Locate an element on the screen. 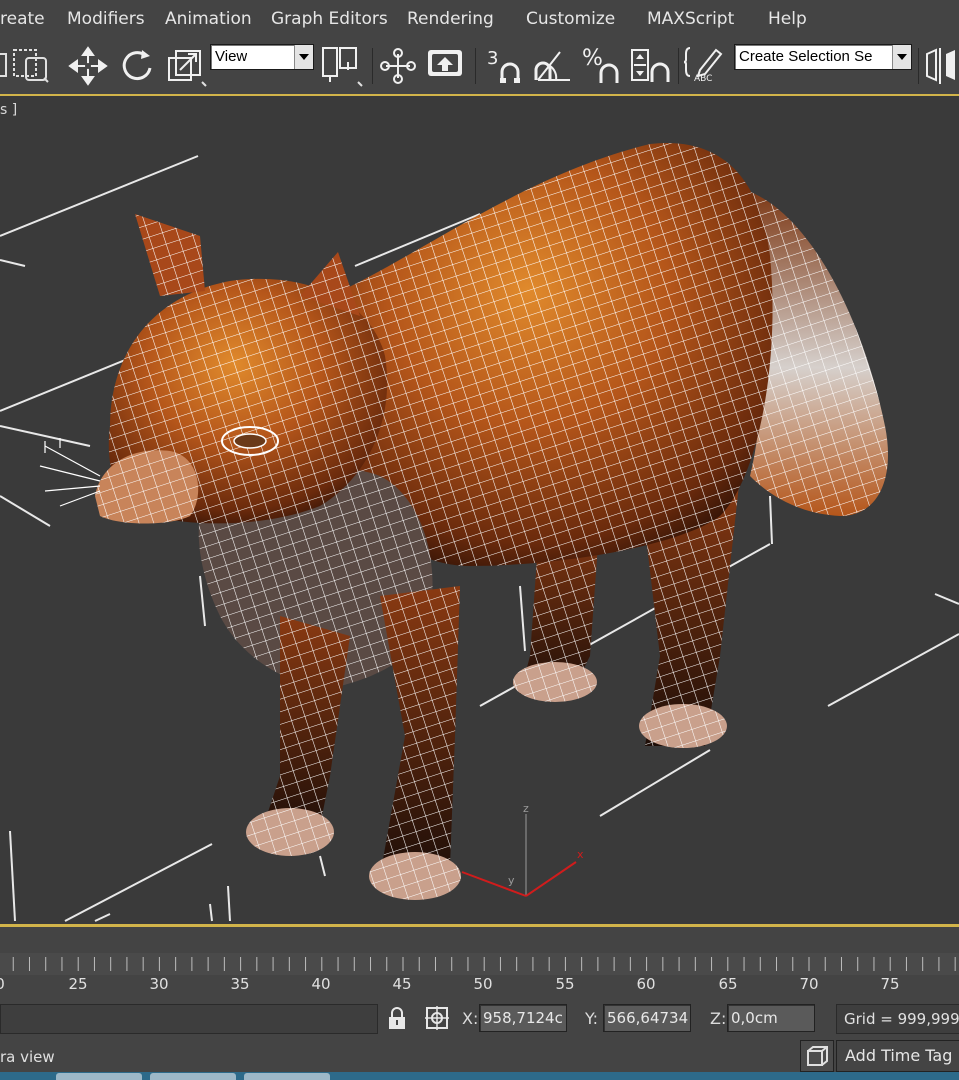 The height and width of the screenshot is (1080, 959). status-message-area is located at coordinates (189, 1019).